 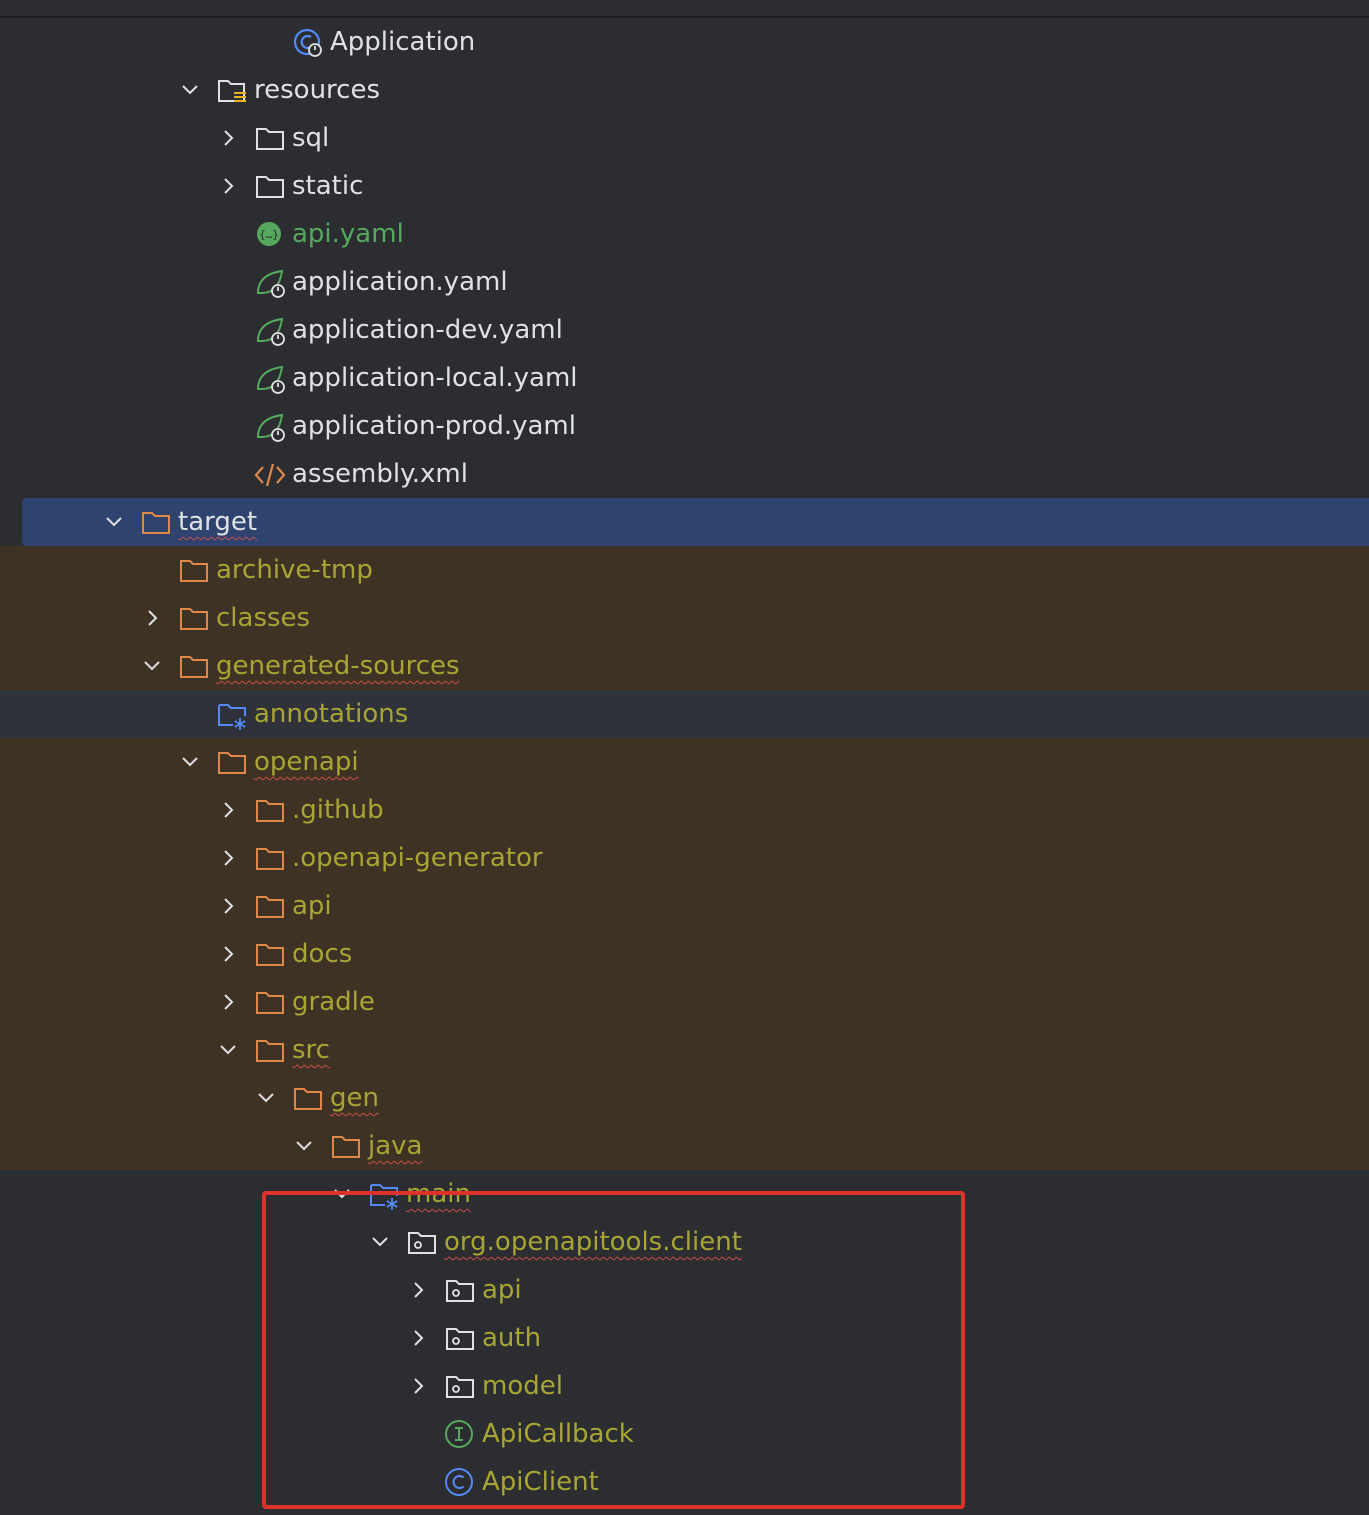 What do you see at coordinates (231, 90) in the screenshot?
I see `resources-folder-icon` at bounding box center [231, 90].